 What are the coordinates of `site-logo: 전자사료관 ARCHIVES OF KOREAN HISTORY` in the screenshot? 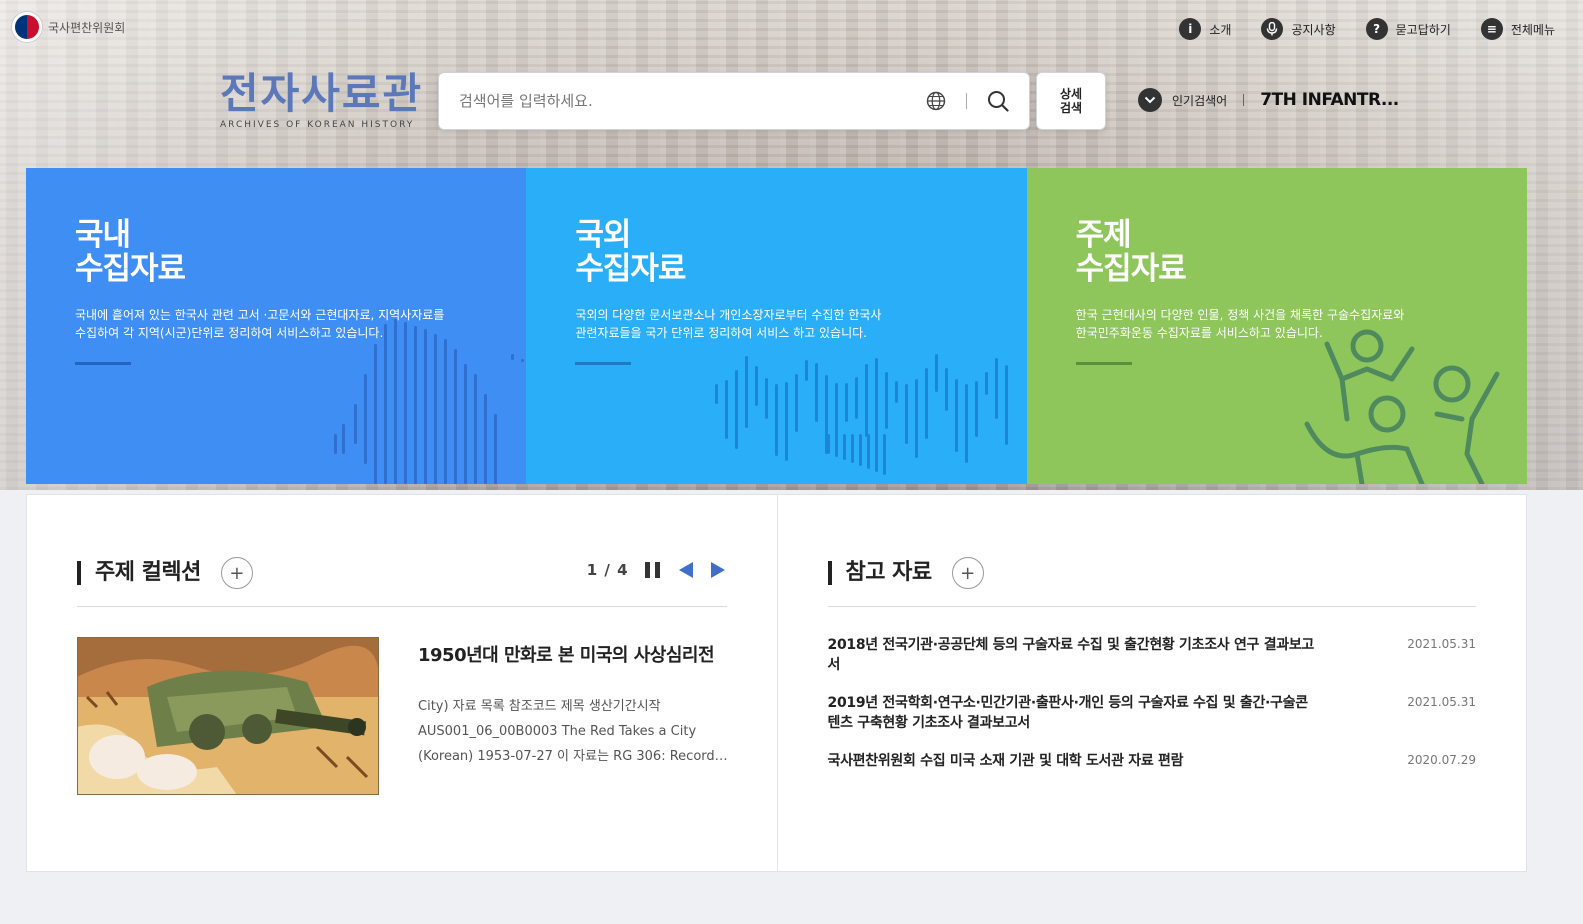 It's located at (322, 100).